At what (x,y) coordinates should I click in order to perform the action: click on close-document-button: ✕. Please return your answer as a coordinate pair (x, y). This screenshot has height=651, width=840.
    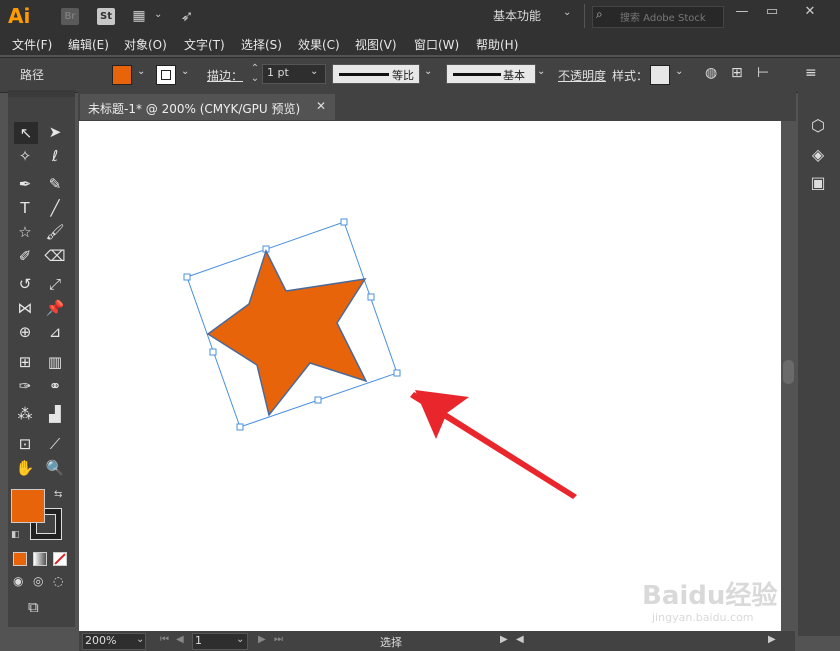
    Looking at the image, I should click on (321, 106).